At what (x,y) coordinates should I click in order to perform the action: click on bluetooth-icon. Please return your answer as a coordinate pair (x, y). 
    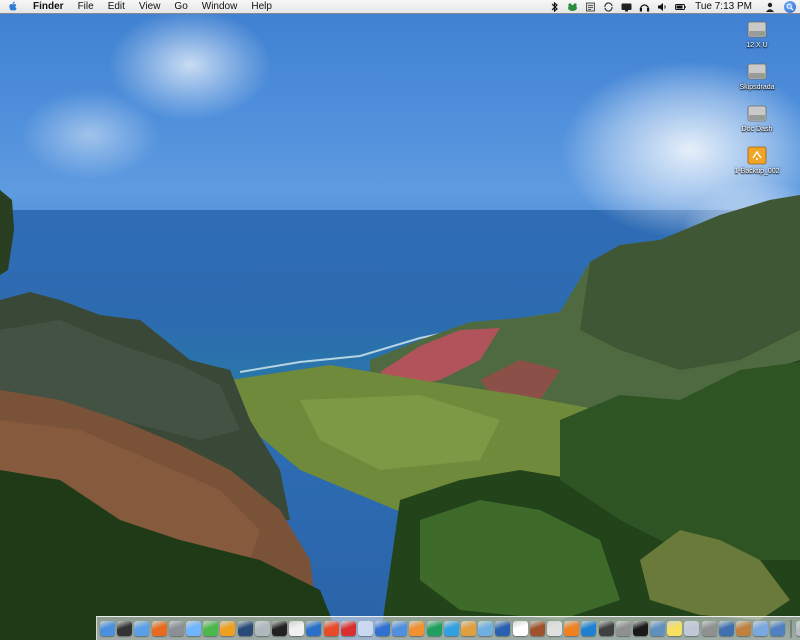
    Looking at the image, I should click on (554, 7).